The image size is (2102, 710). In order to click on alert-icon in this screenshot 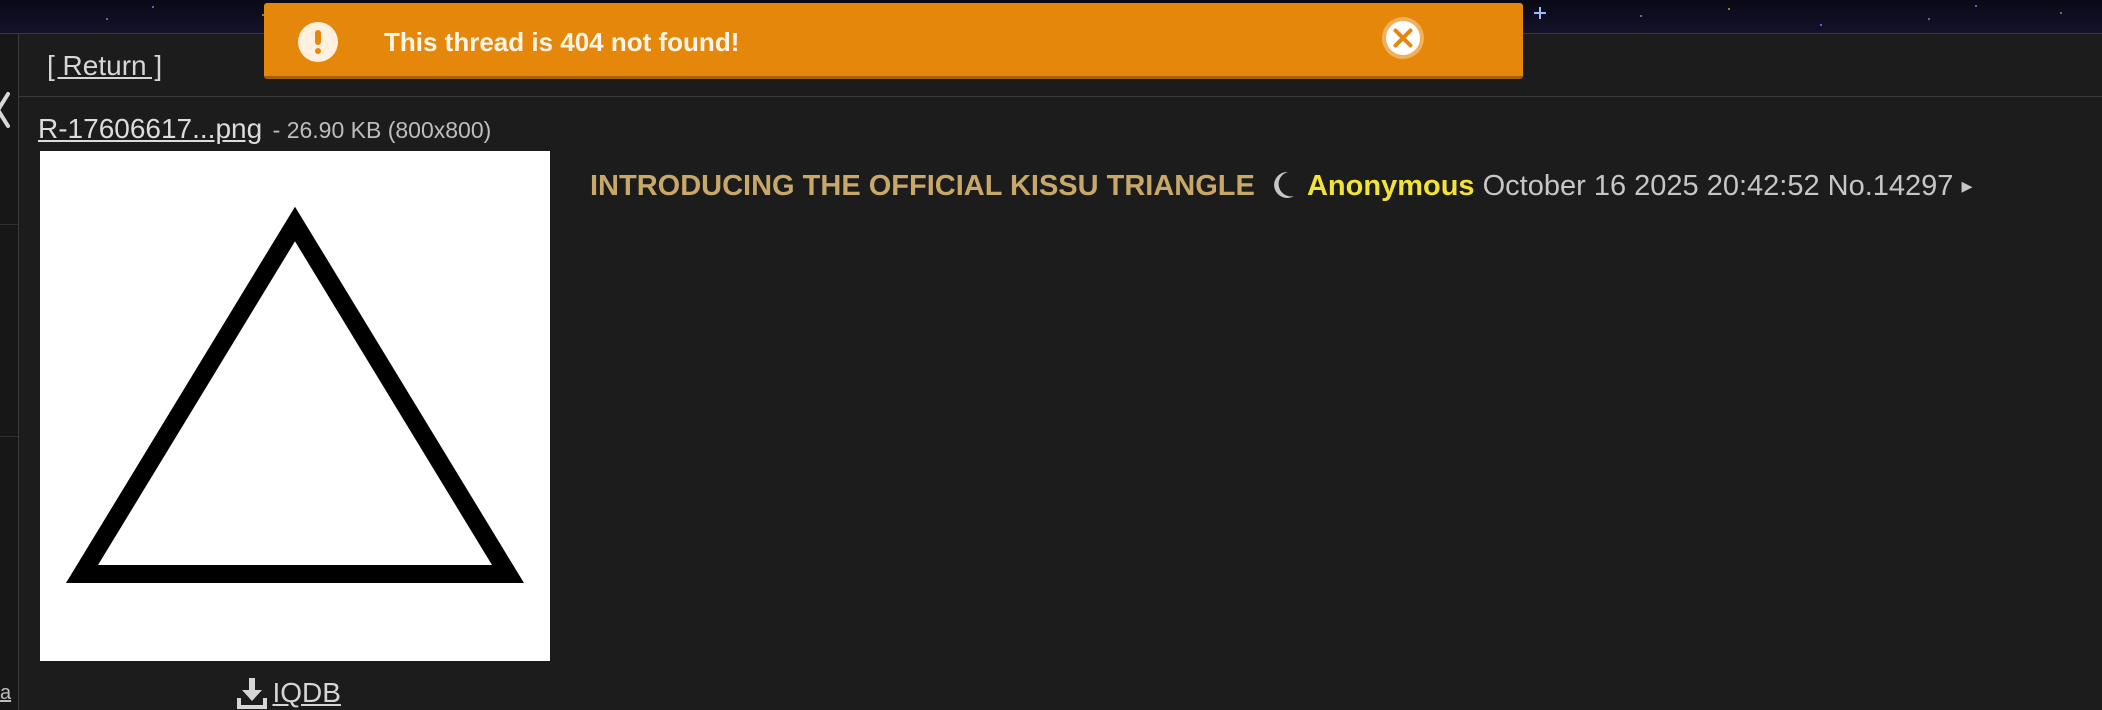, I will do `click(318, 42)`.